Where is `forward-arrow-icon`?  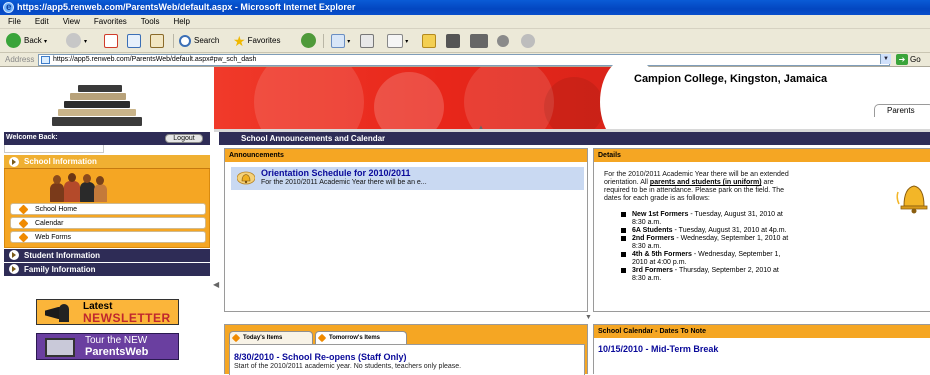 forward-arrow-icon is located at coordinates (73, 41).